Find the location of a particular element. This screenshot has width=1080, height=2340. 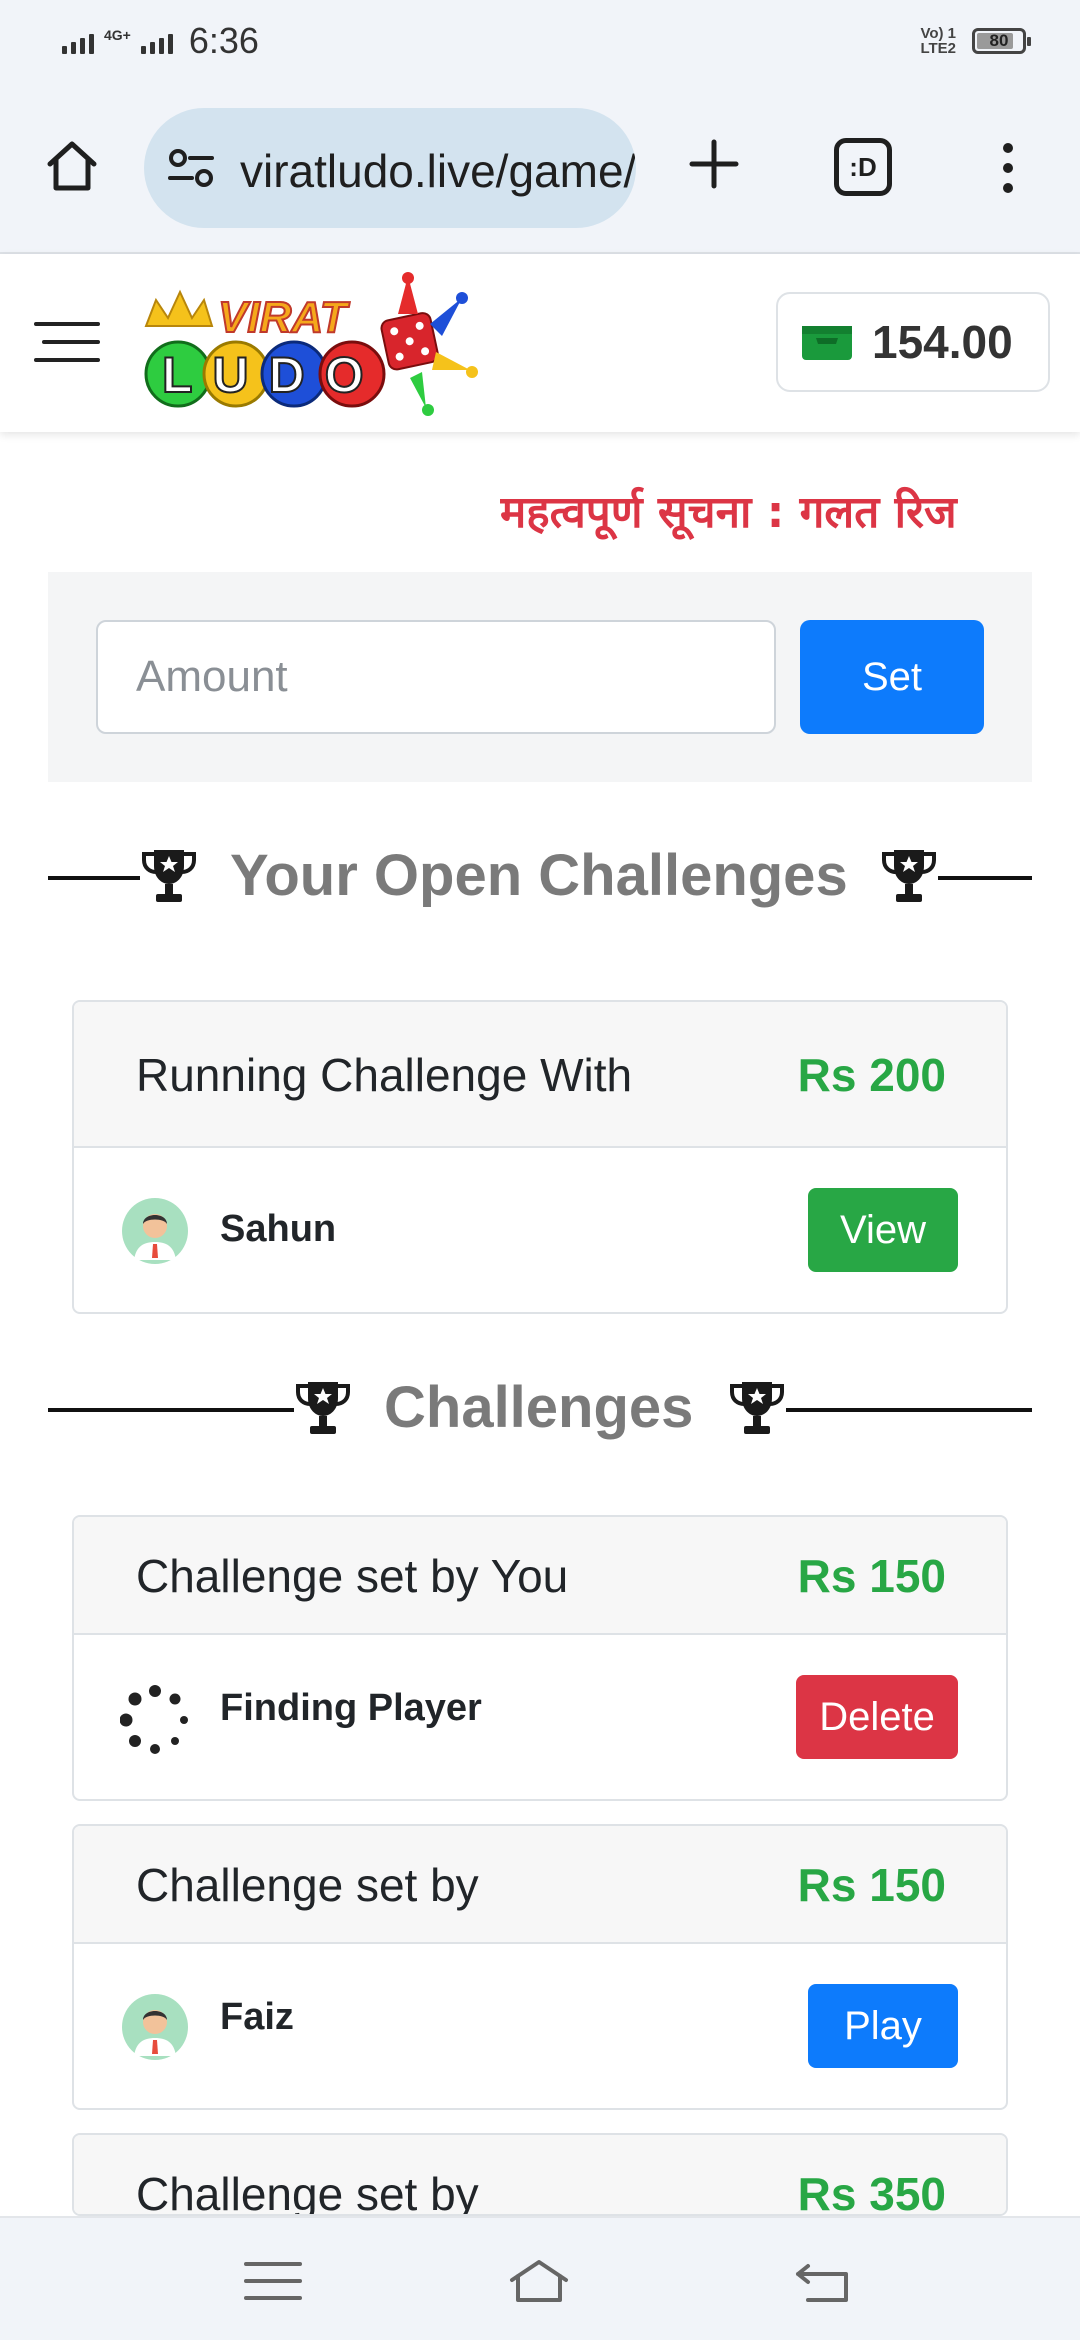

view-button: View is located at coordinates (883, 1230).